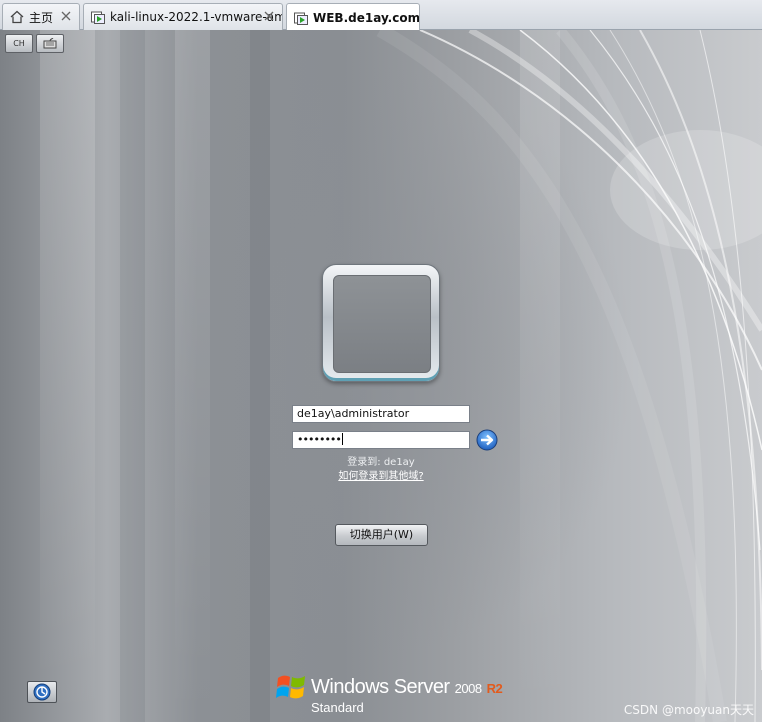  I want to click on switch-user-button: 切换用户(W), so click(381, 535).